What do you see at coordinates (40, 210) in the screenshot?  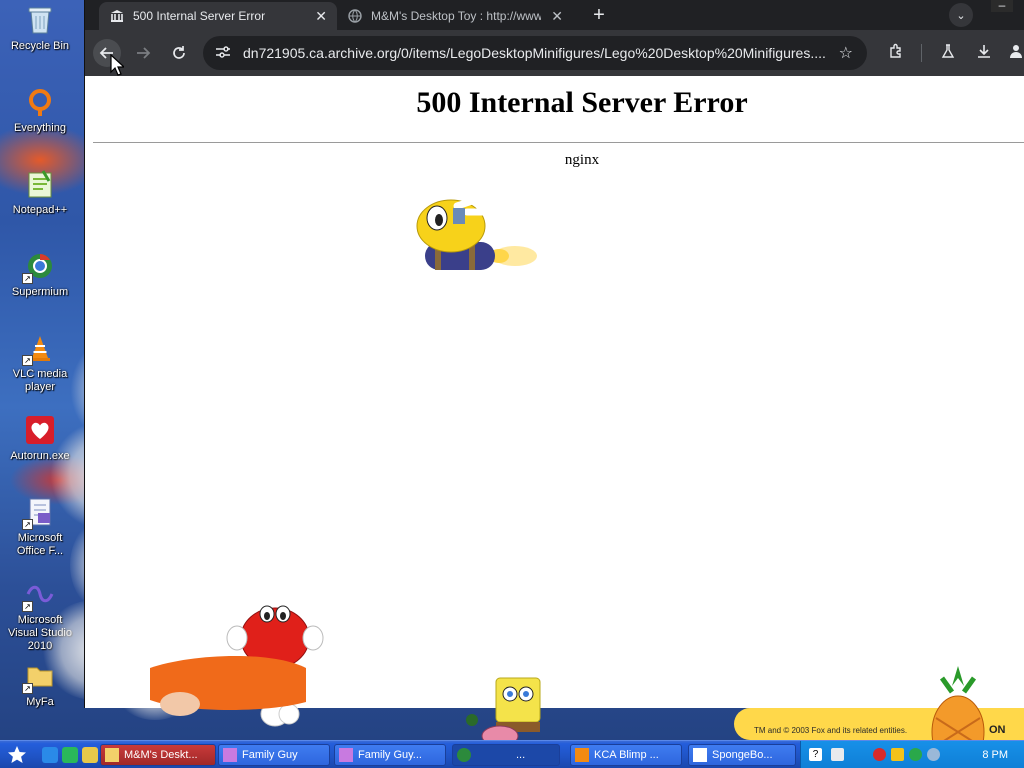 I see `desktop-icon-label: Notepad++` at bounding box center [40, 210].